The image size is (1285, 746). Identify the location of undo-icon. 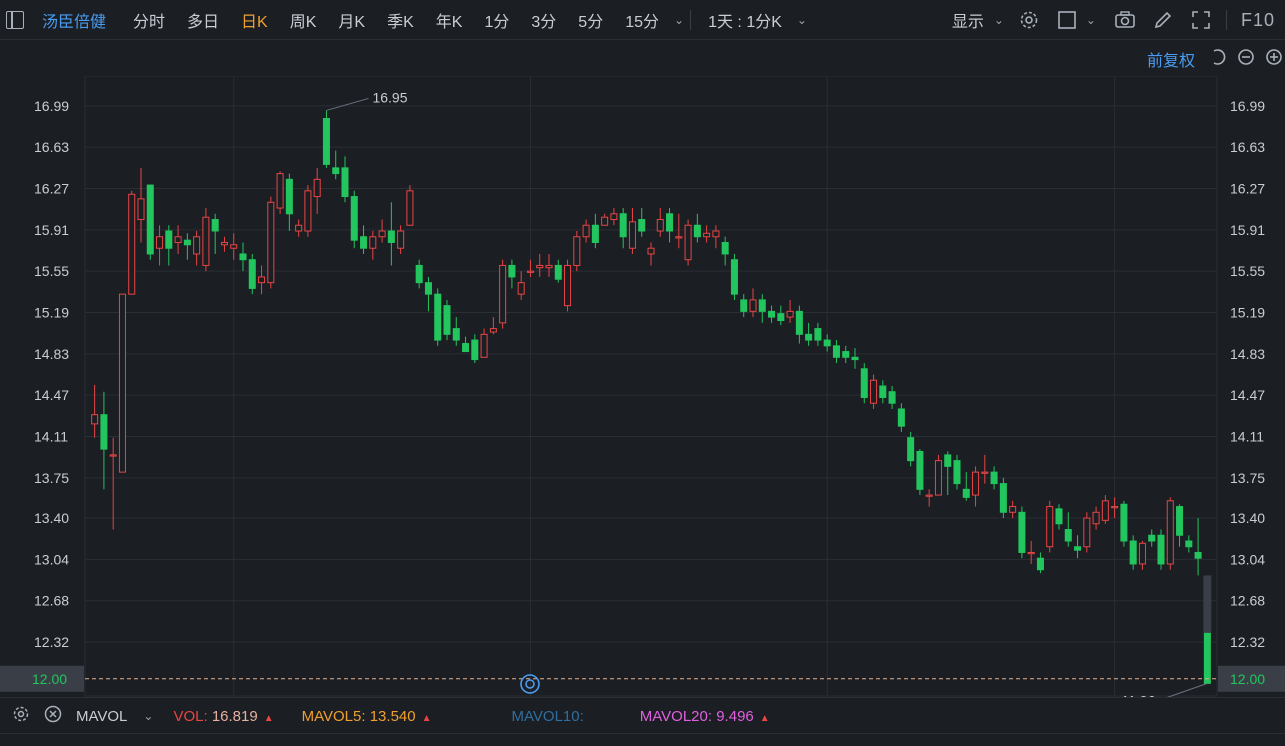
(1218, 59).